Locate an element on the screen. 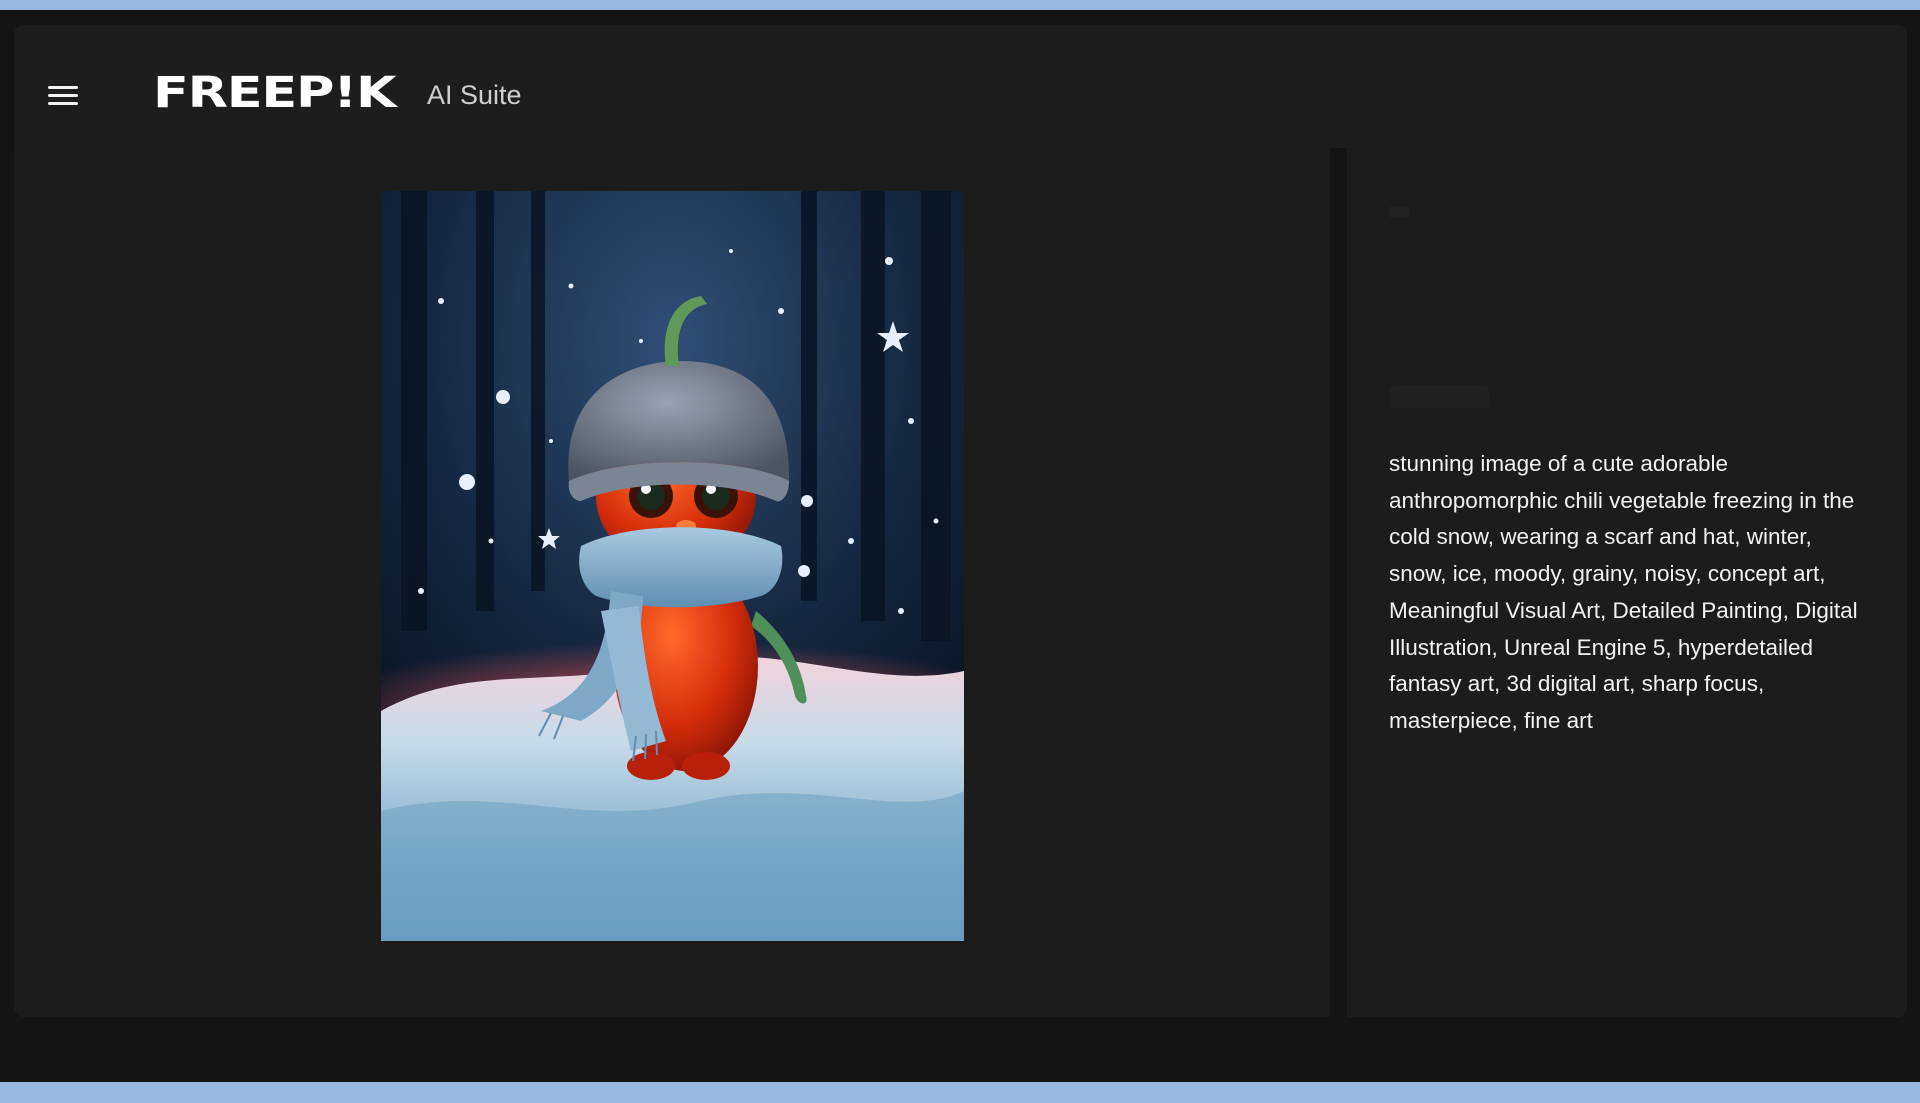 Image resolution: width=1920 pixels, height=1103 pixels. panel-divider is located at coordinates (1338, 582).